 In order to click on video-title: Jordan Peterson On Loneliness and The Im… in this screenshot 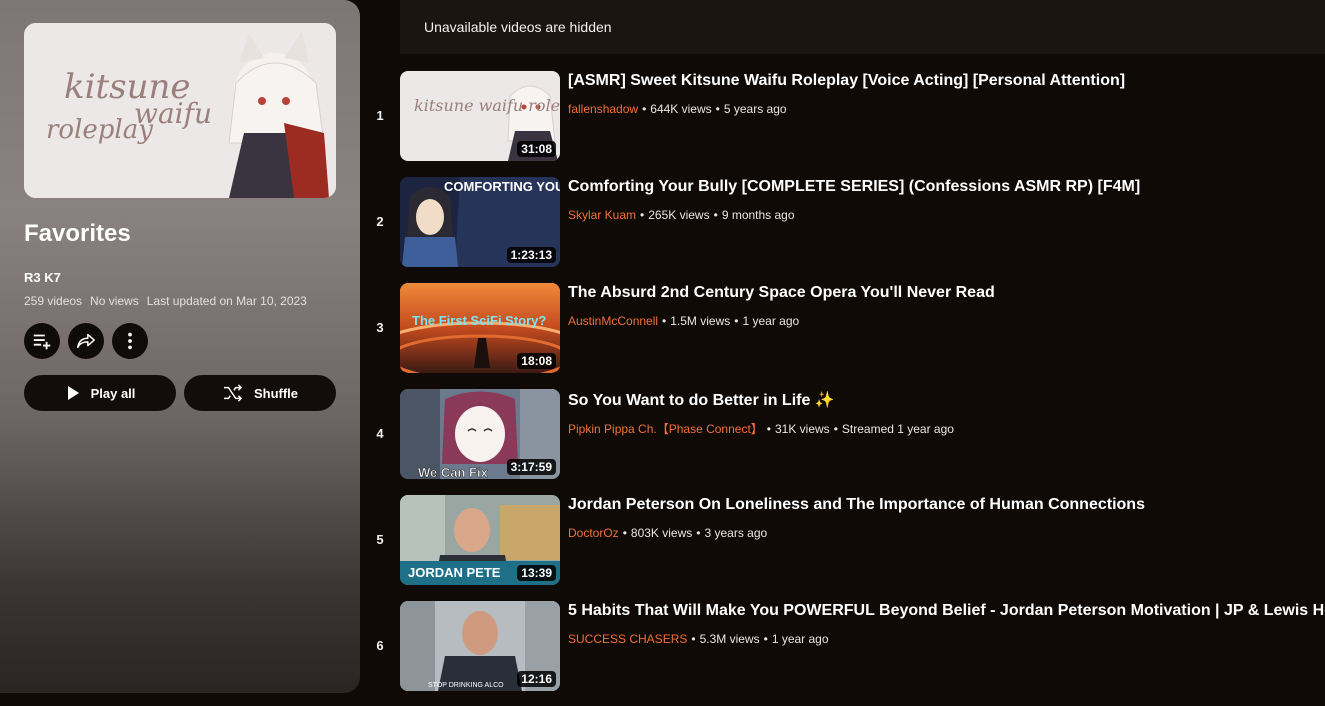, I will do `click(856, 505)`.